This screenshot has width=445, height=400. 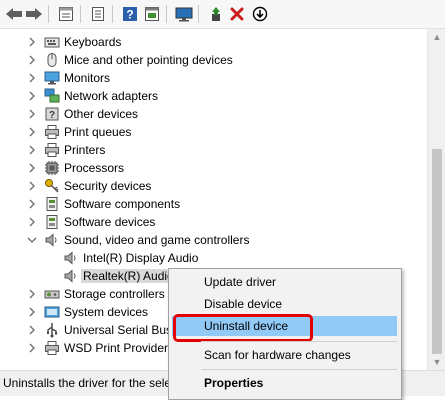 I want to click on tree-item-mice: Mice and other pointing devices, so click(x=213, y=60).